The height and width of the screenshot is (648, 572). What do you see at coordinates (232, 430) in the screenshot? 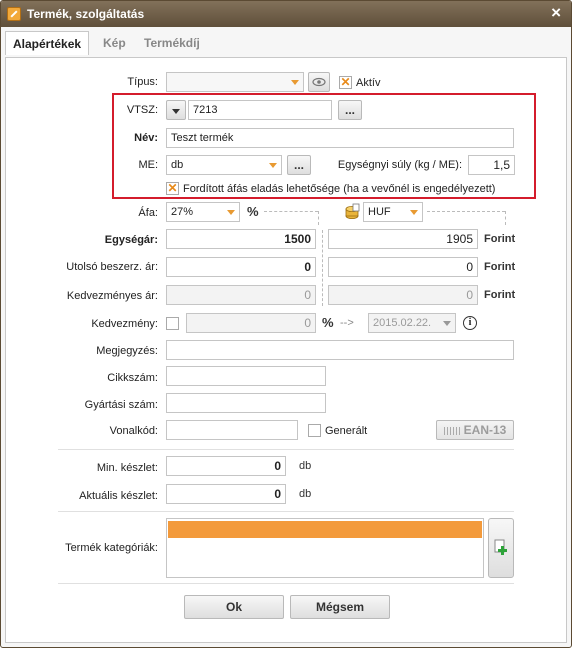
I see `vonalkod-input` at bounding box center [232, 430].